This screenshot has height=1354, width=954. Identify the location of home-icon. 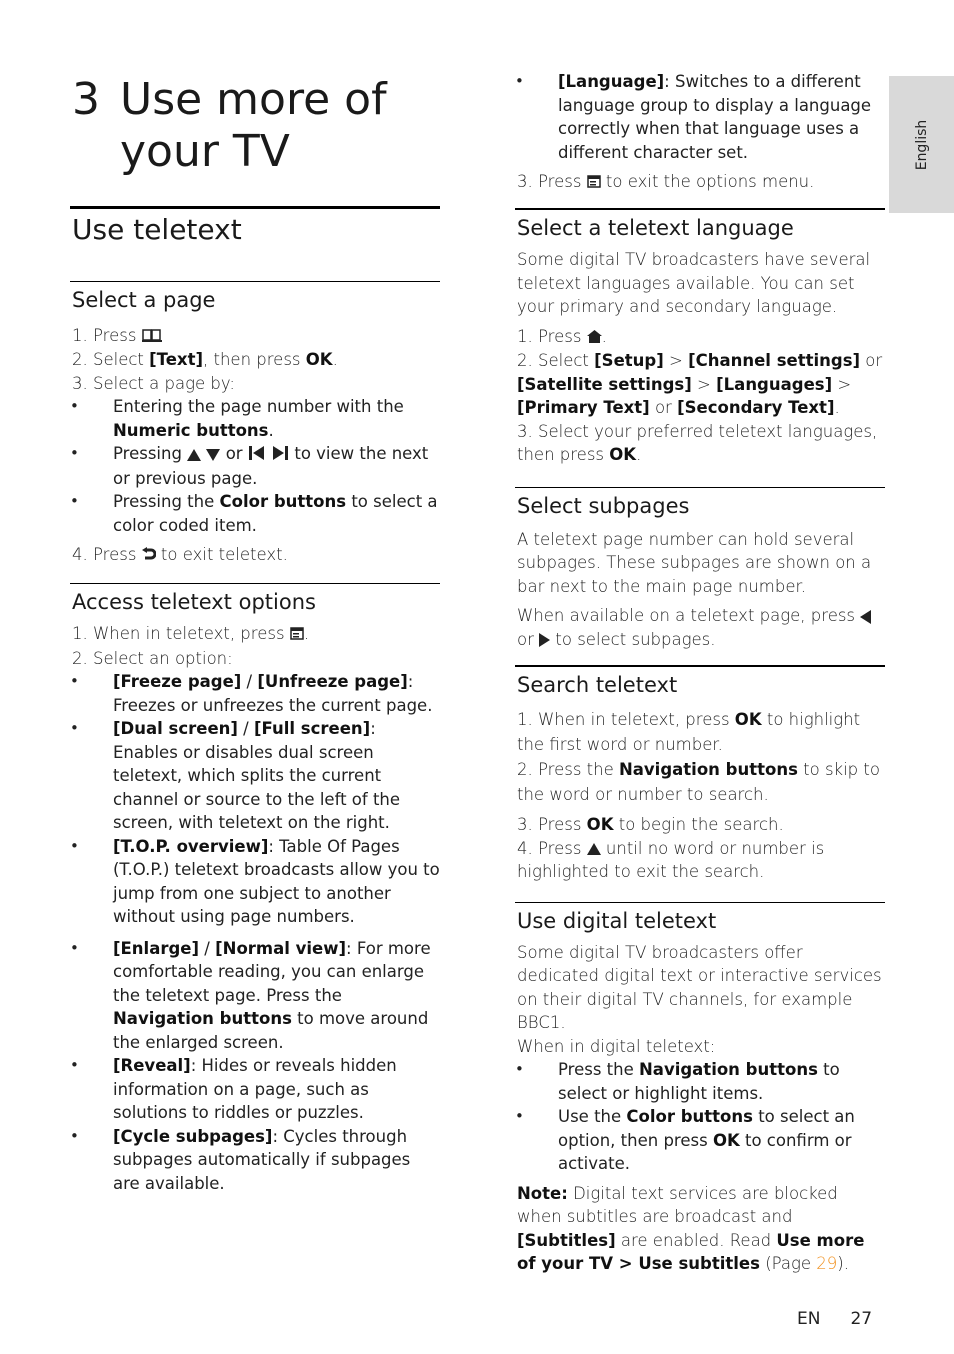
(594, 338).